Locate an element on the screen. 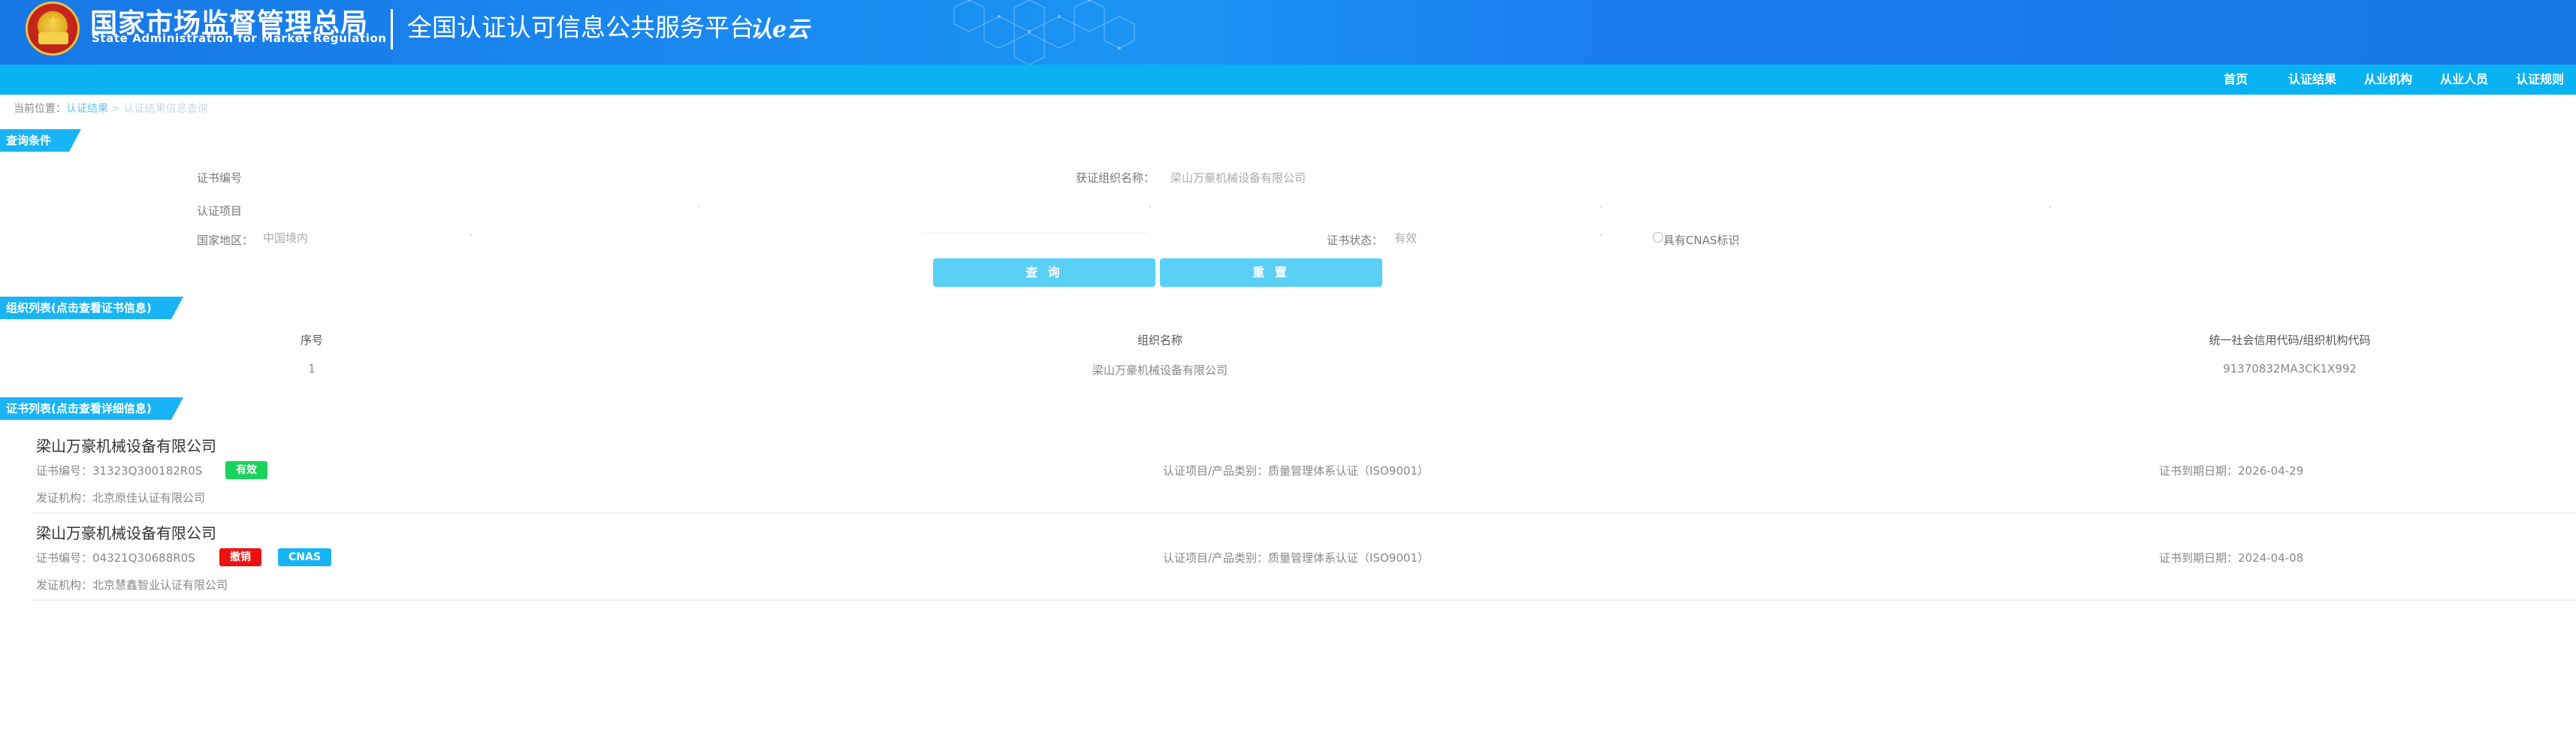  status-label: 证书状态： is located at coordinates (1355, 241).